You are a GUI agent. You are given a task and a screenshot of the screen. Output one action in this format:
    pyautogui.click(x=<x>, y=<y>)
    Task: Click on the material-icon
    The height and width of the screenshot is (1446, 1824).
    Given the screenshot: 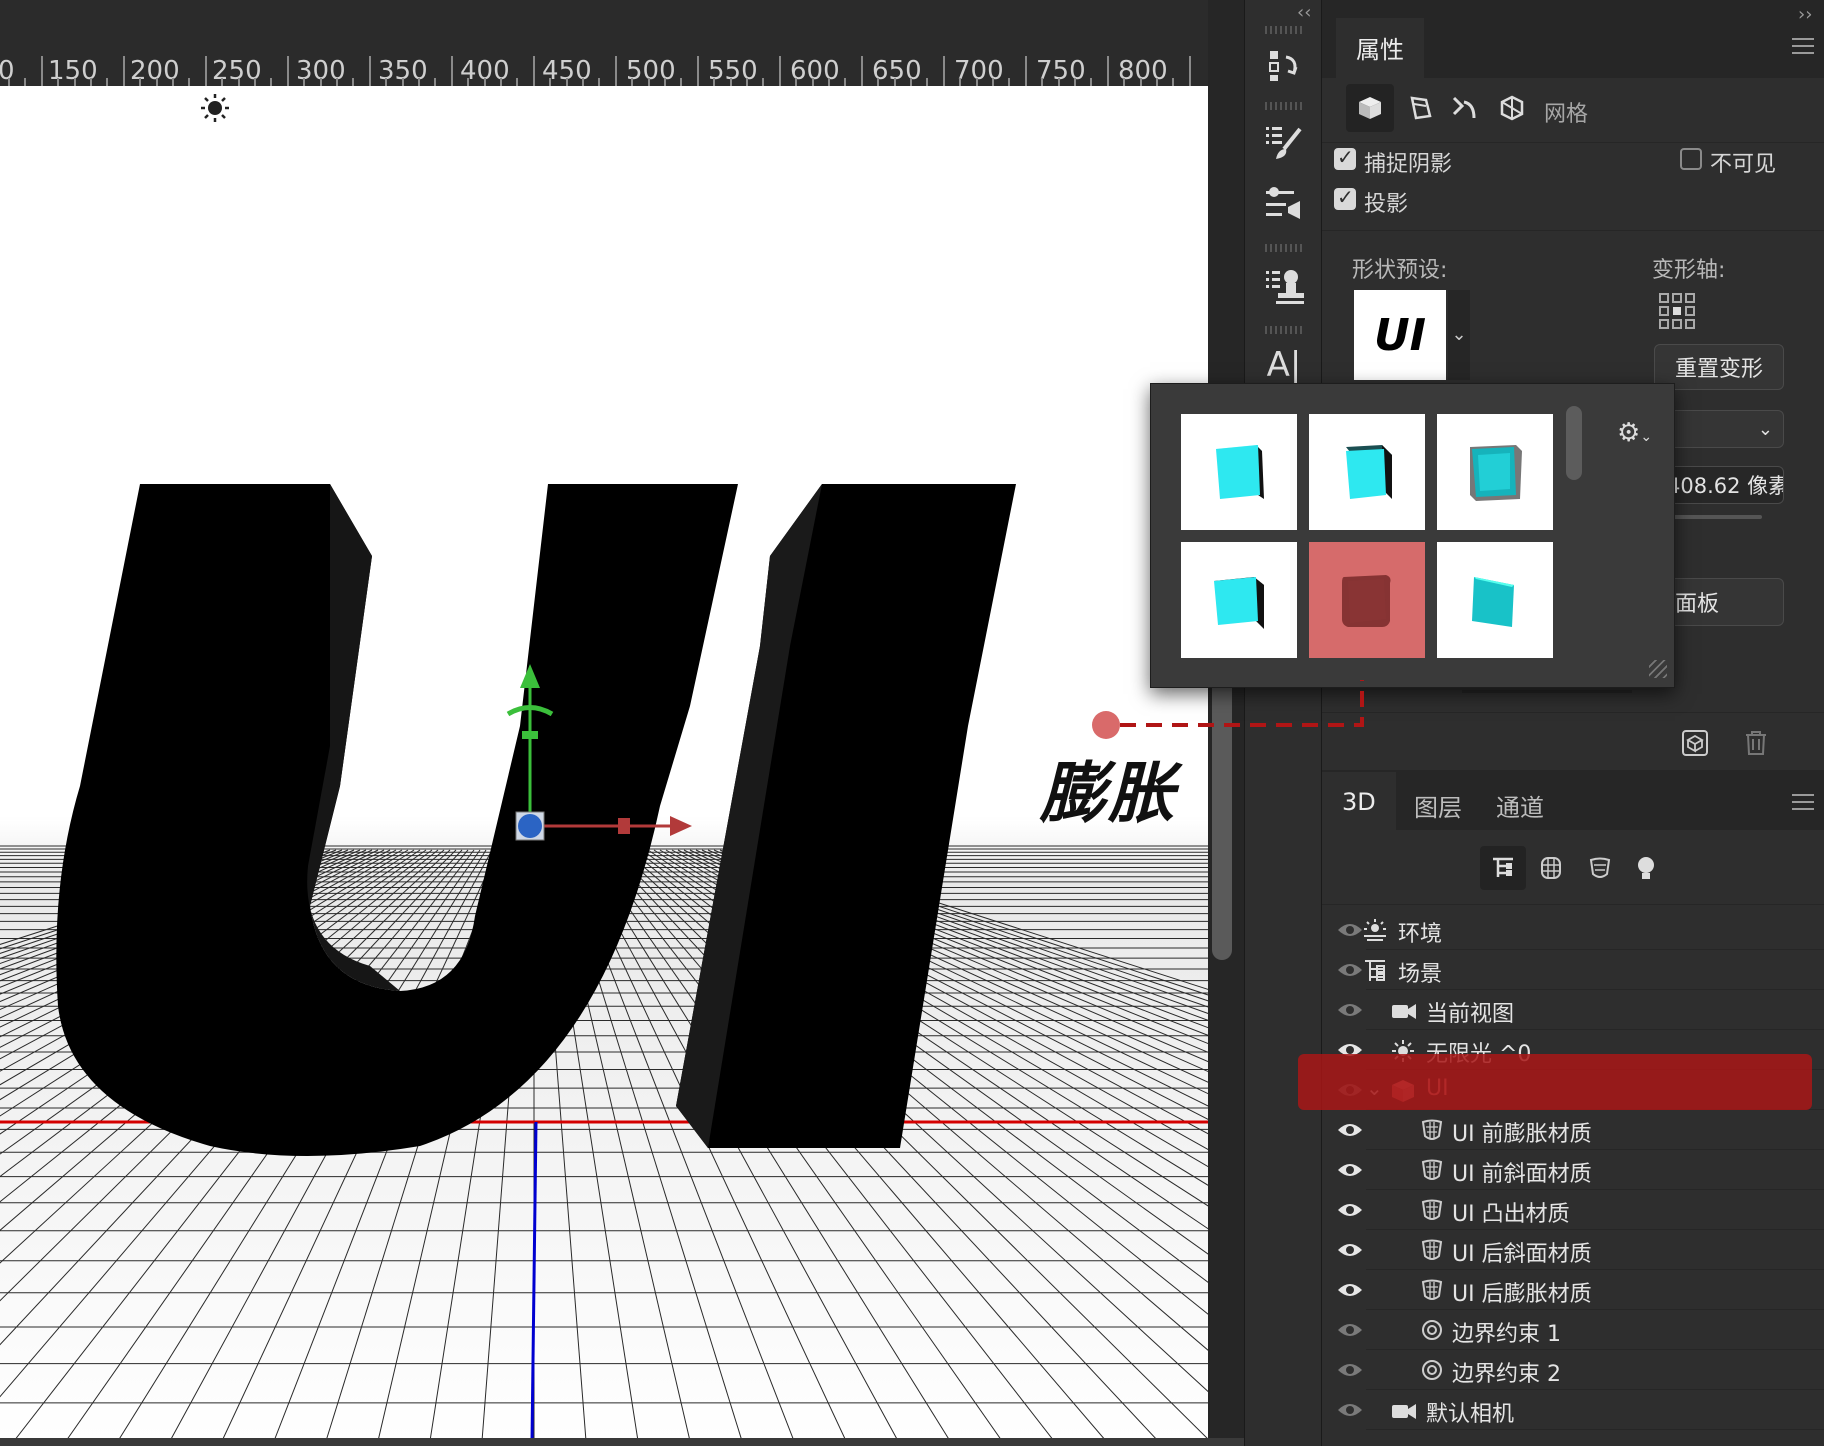 What is the action you would take?
    pyautogui.click(x=1433, y=1131)
    